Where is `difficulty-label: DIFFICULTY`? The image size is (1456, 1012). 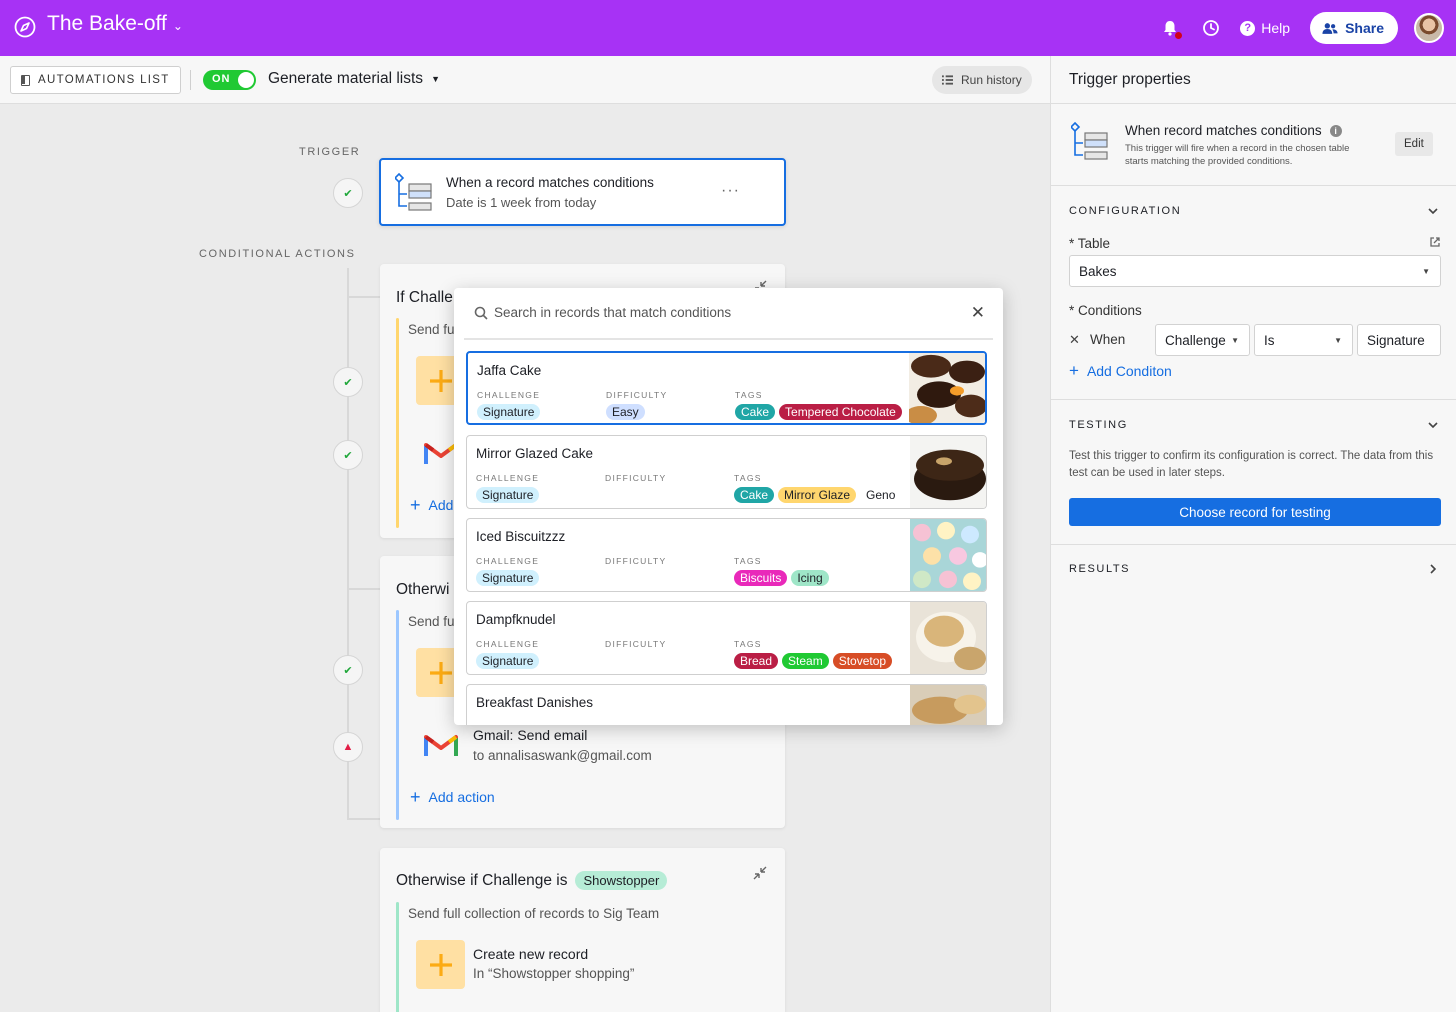 difficulty-label: DIFFICULTY is located at coordinates (636, 561).